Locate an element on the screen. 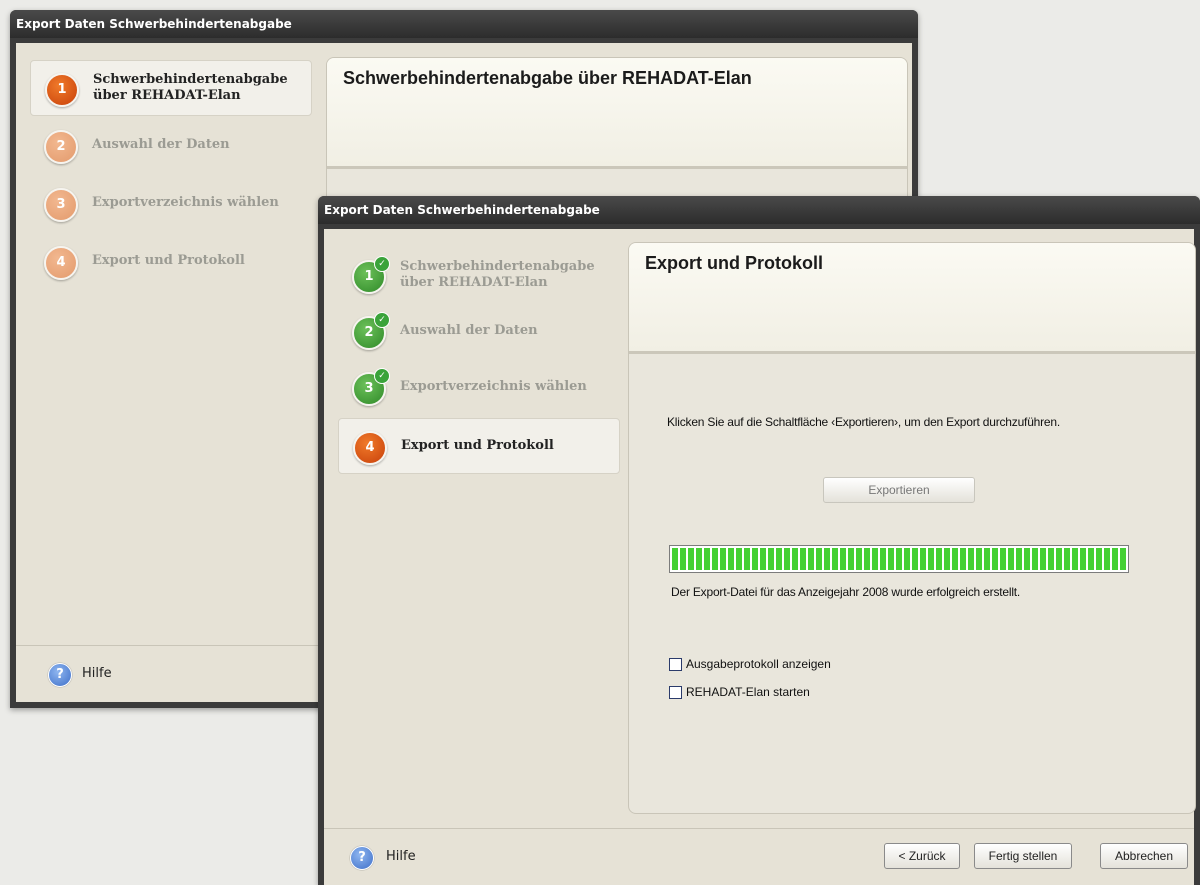  progress-fill is located at coordinates (899, 559).